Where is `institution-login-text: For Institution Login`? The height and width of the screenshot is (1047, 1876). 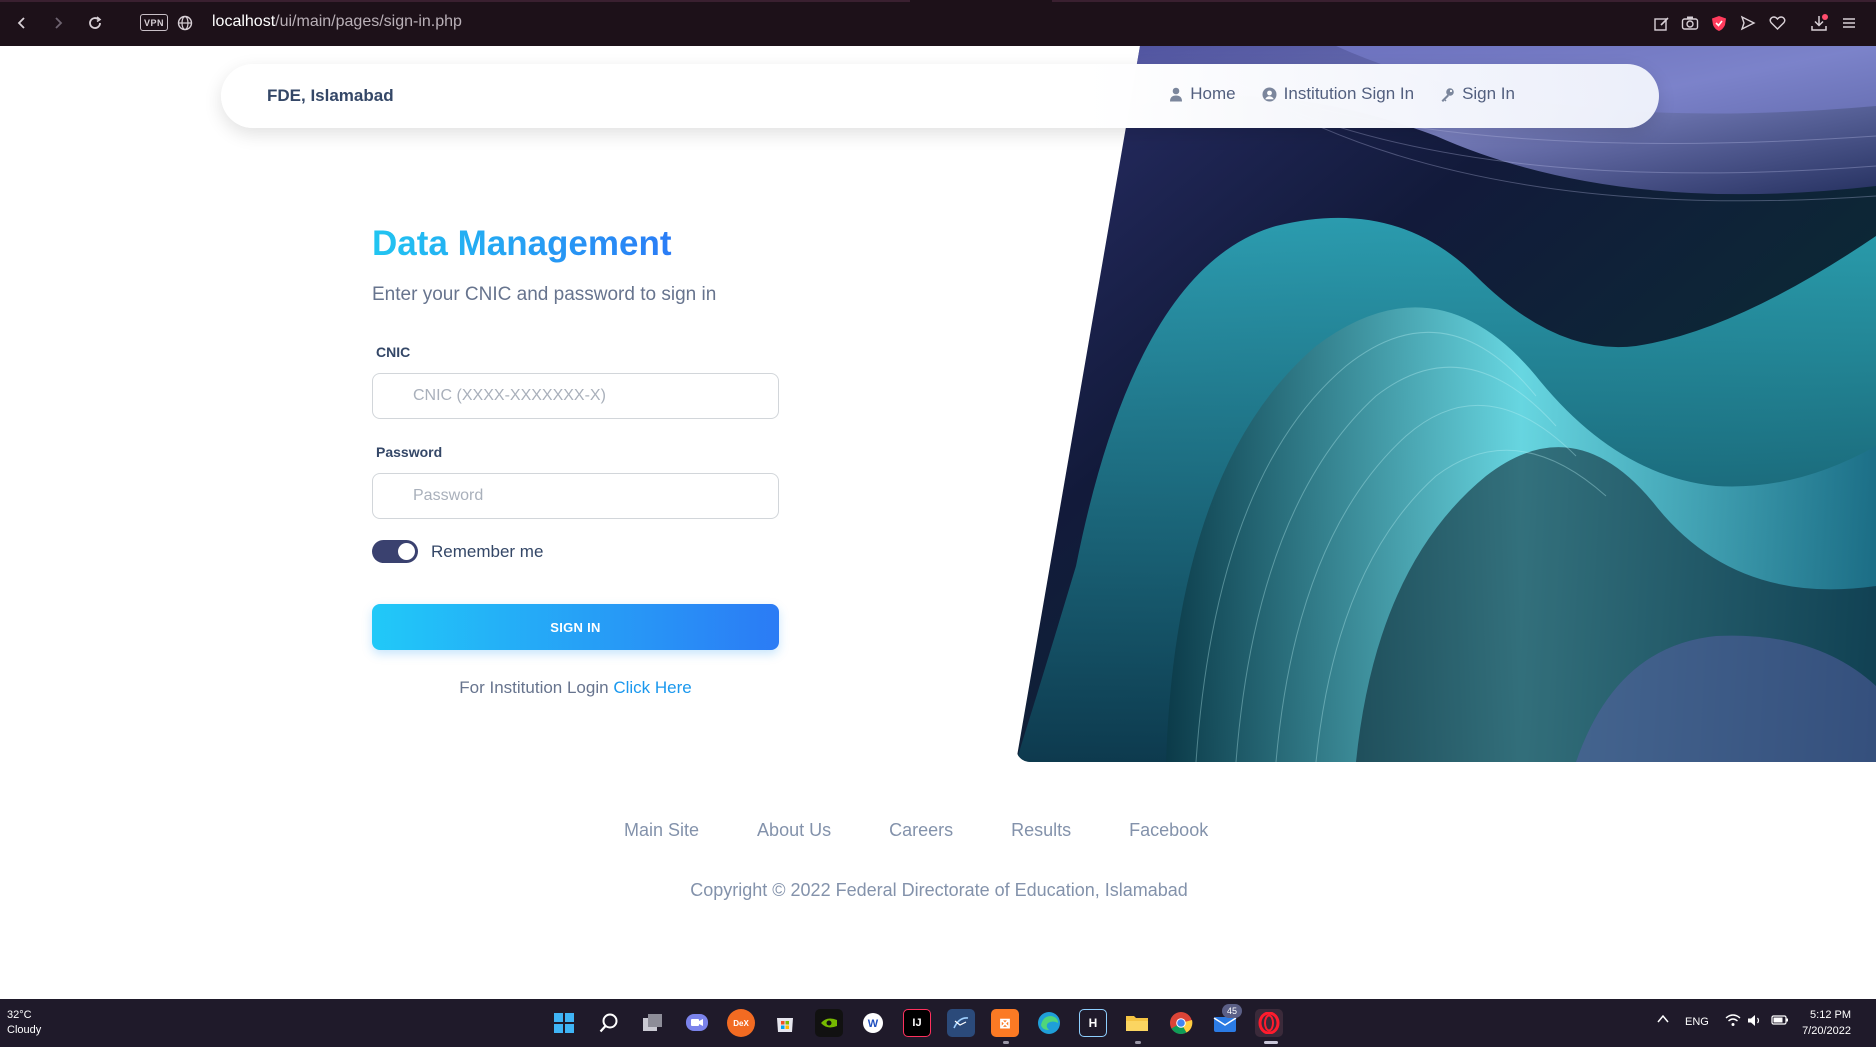 institution-login-text: For Institution Login is located at coordinates (534, 687).